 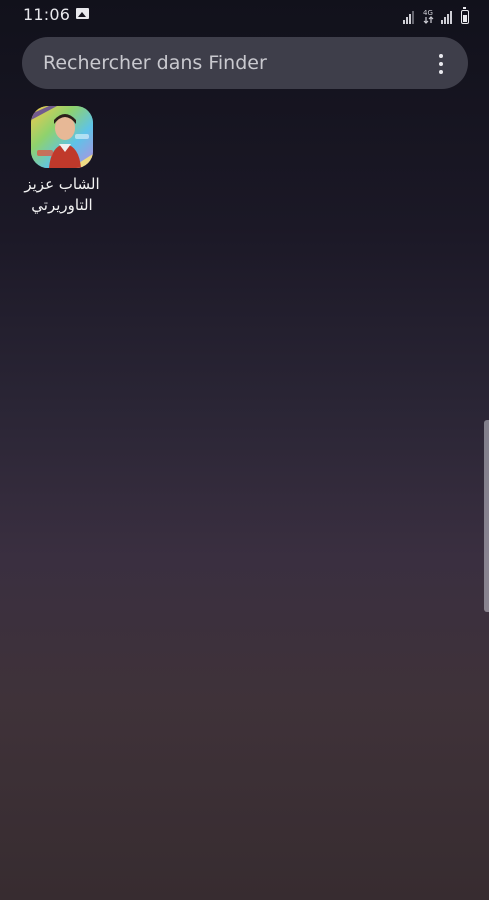 I want to click on app-label-line1: الشاب عزيز, so click(x=62, y=184).